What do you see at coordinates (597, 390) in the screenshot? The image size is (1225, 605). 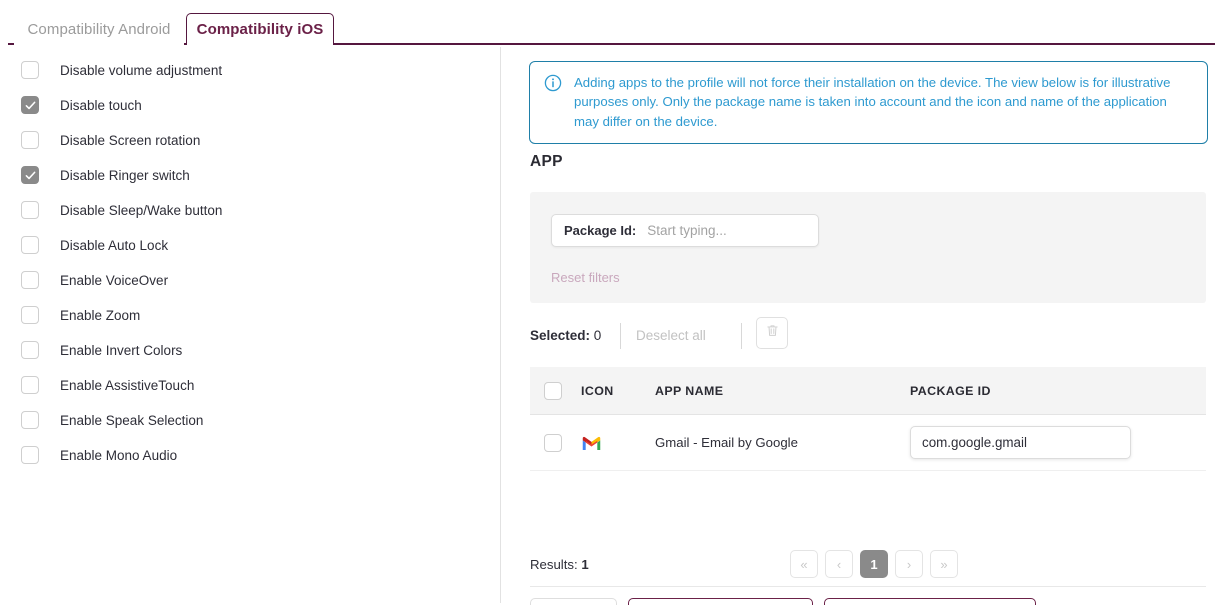 I see `column-header-icon: ICON` at bounding box center [597, 390].